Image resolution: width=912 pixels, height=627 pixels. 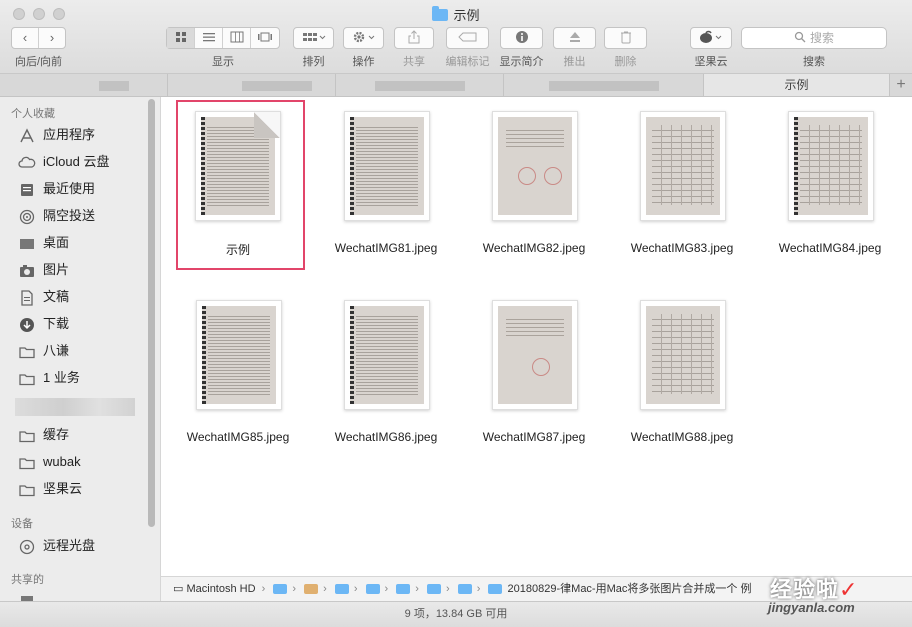 What do you see at coordinates (56, 296) in the screenshot?
I see `sidebar-item-label: 文稿` at bounding box center [56, 296].